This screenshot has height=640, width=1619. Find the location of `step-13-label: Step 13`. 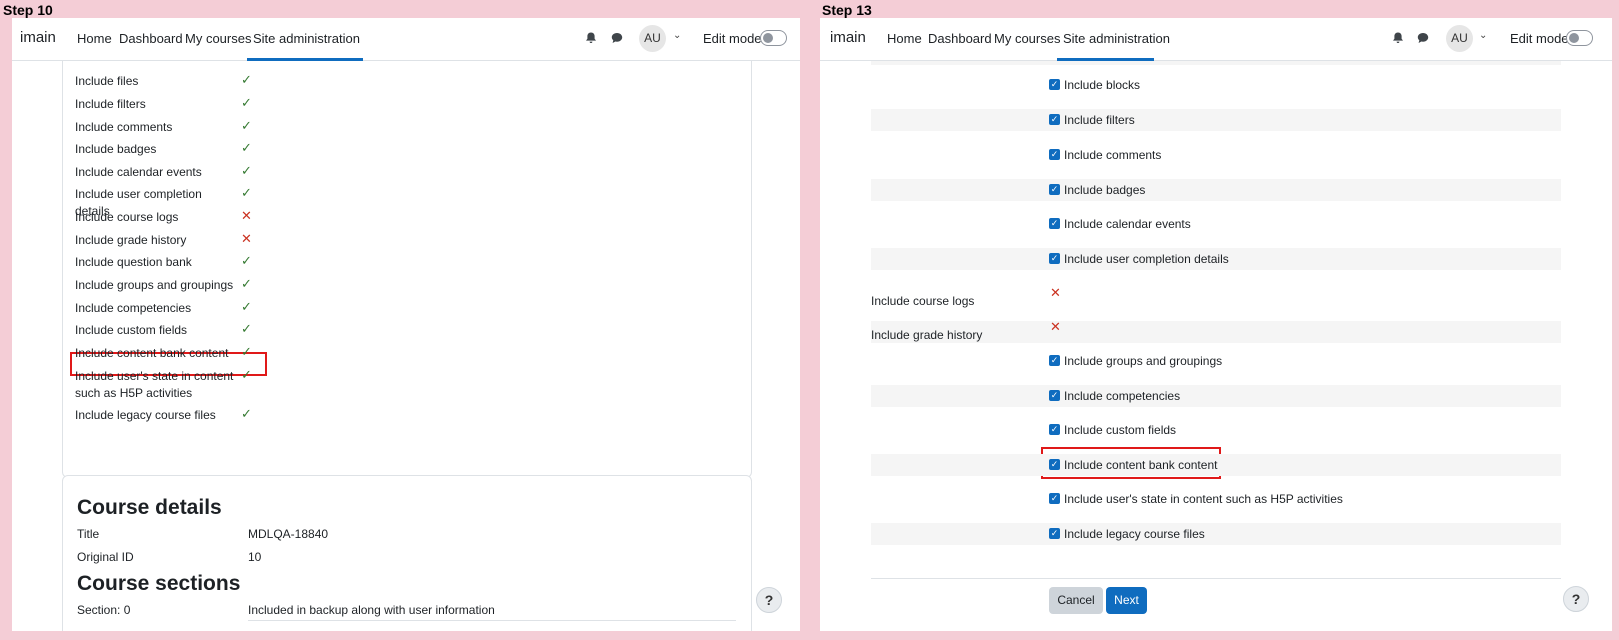

step-13-label: Step 13 is located at coordinates (847, 10).